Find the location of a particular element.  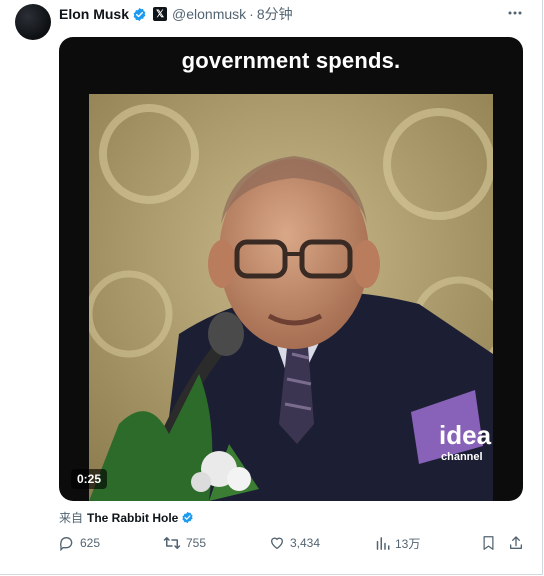

watermark-idea: idea is located at coordinates (465, 435).